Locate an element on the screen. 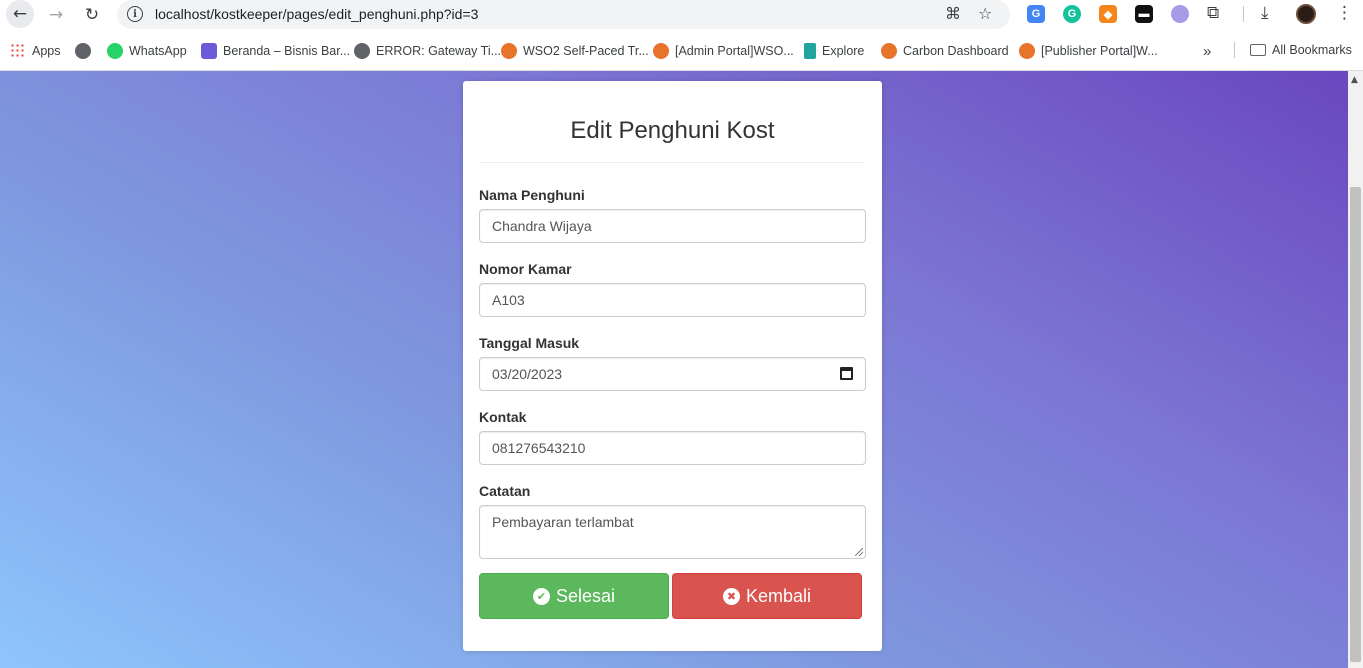  bookmark-label: WhatsApp is located at coordinates (158, 51).